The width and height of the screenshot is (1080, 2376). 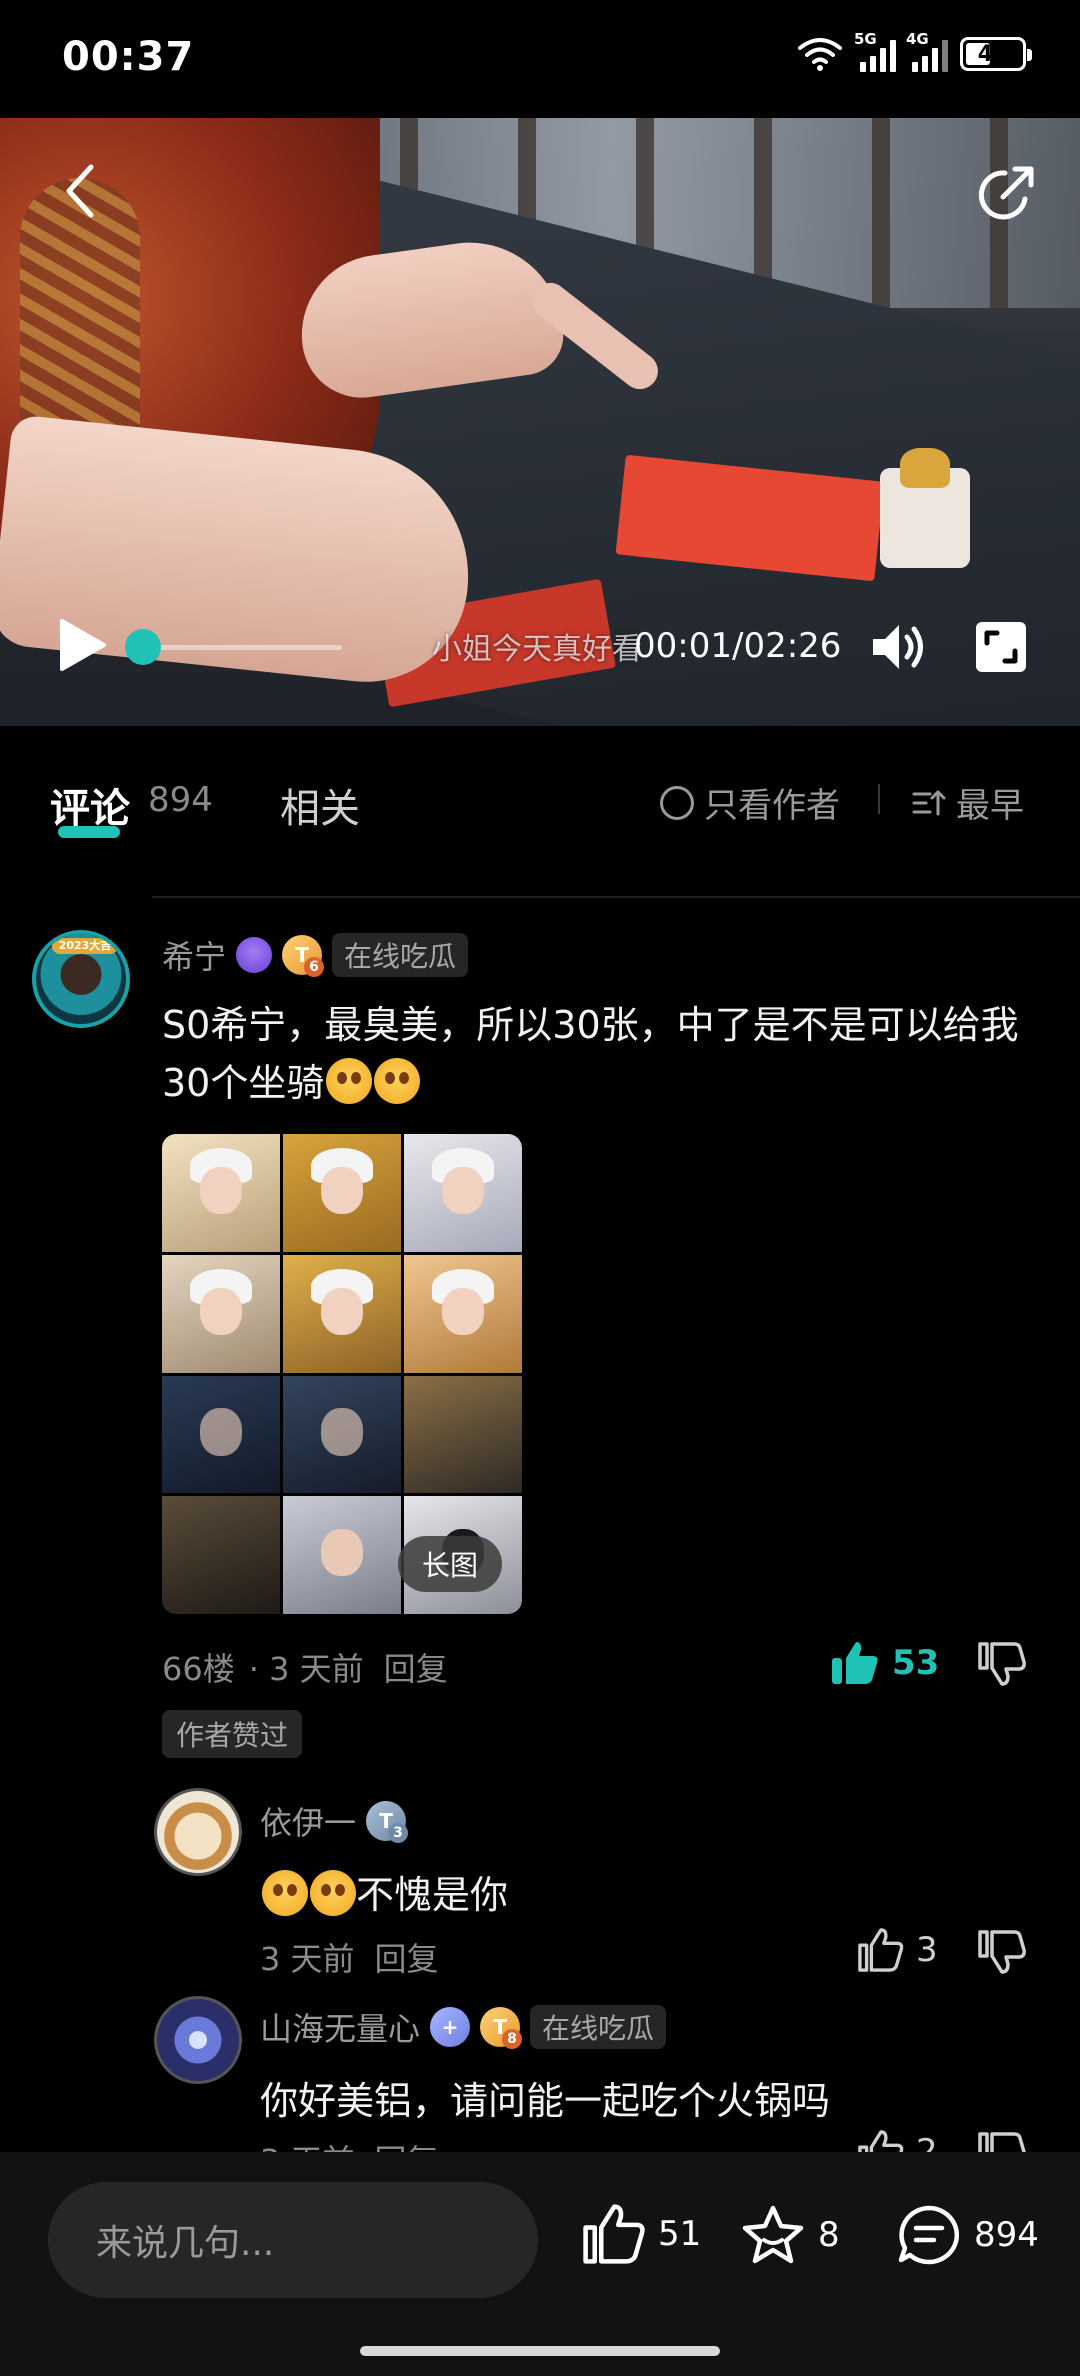 What do you see at coordinates (738, 646) in the screenshot?
I see `video-time: 00:01/02:26` at bounding box center [738, 646].